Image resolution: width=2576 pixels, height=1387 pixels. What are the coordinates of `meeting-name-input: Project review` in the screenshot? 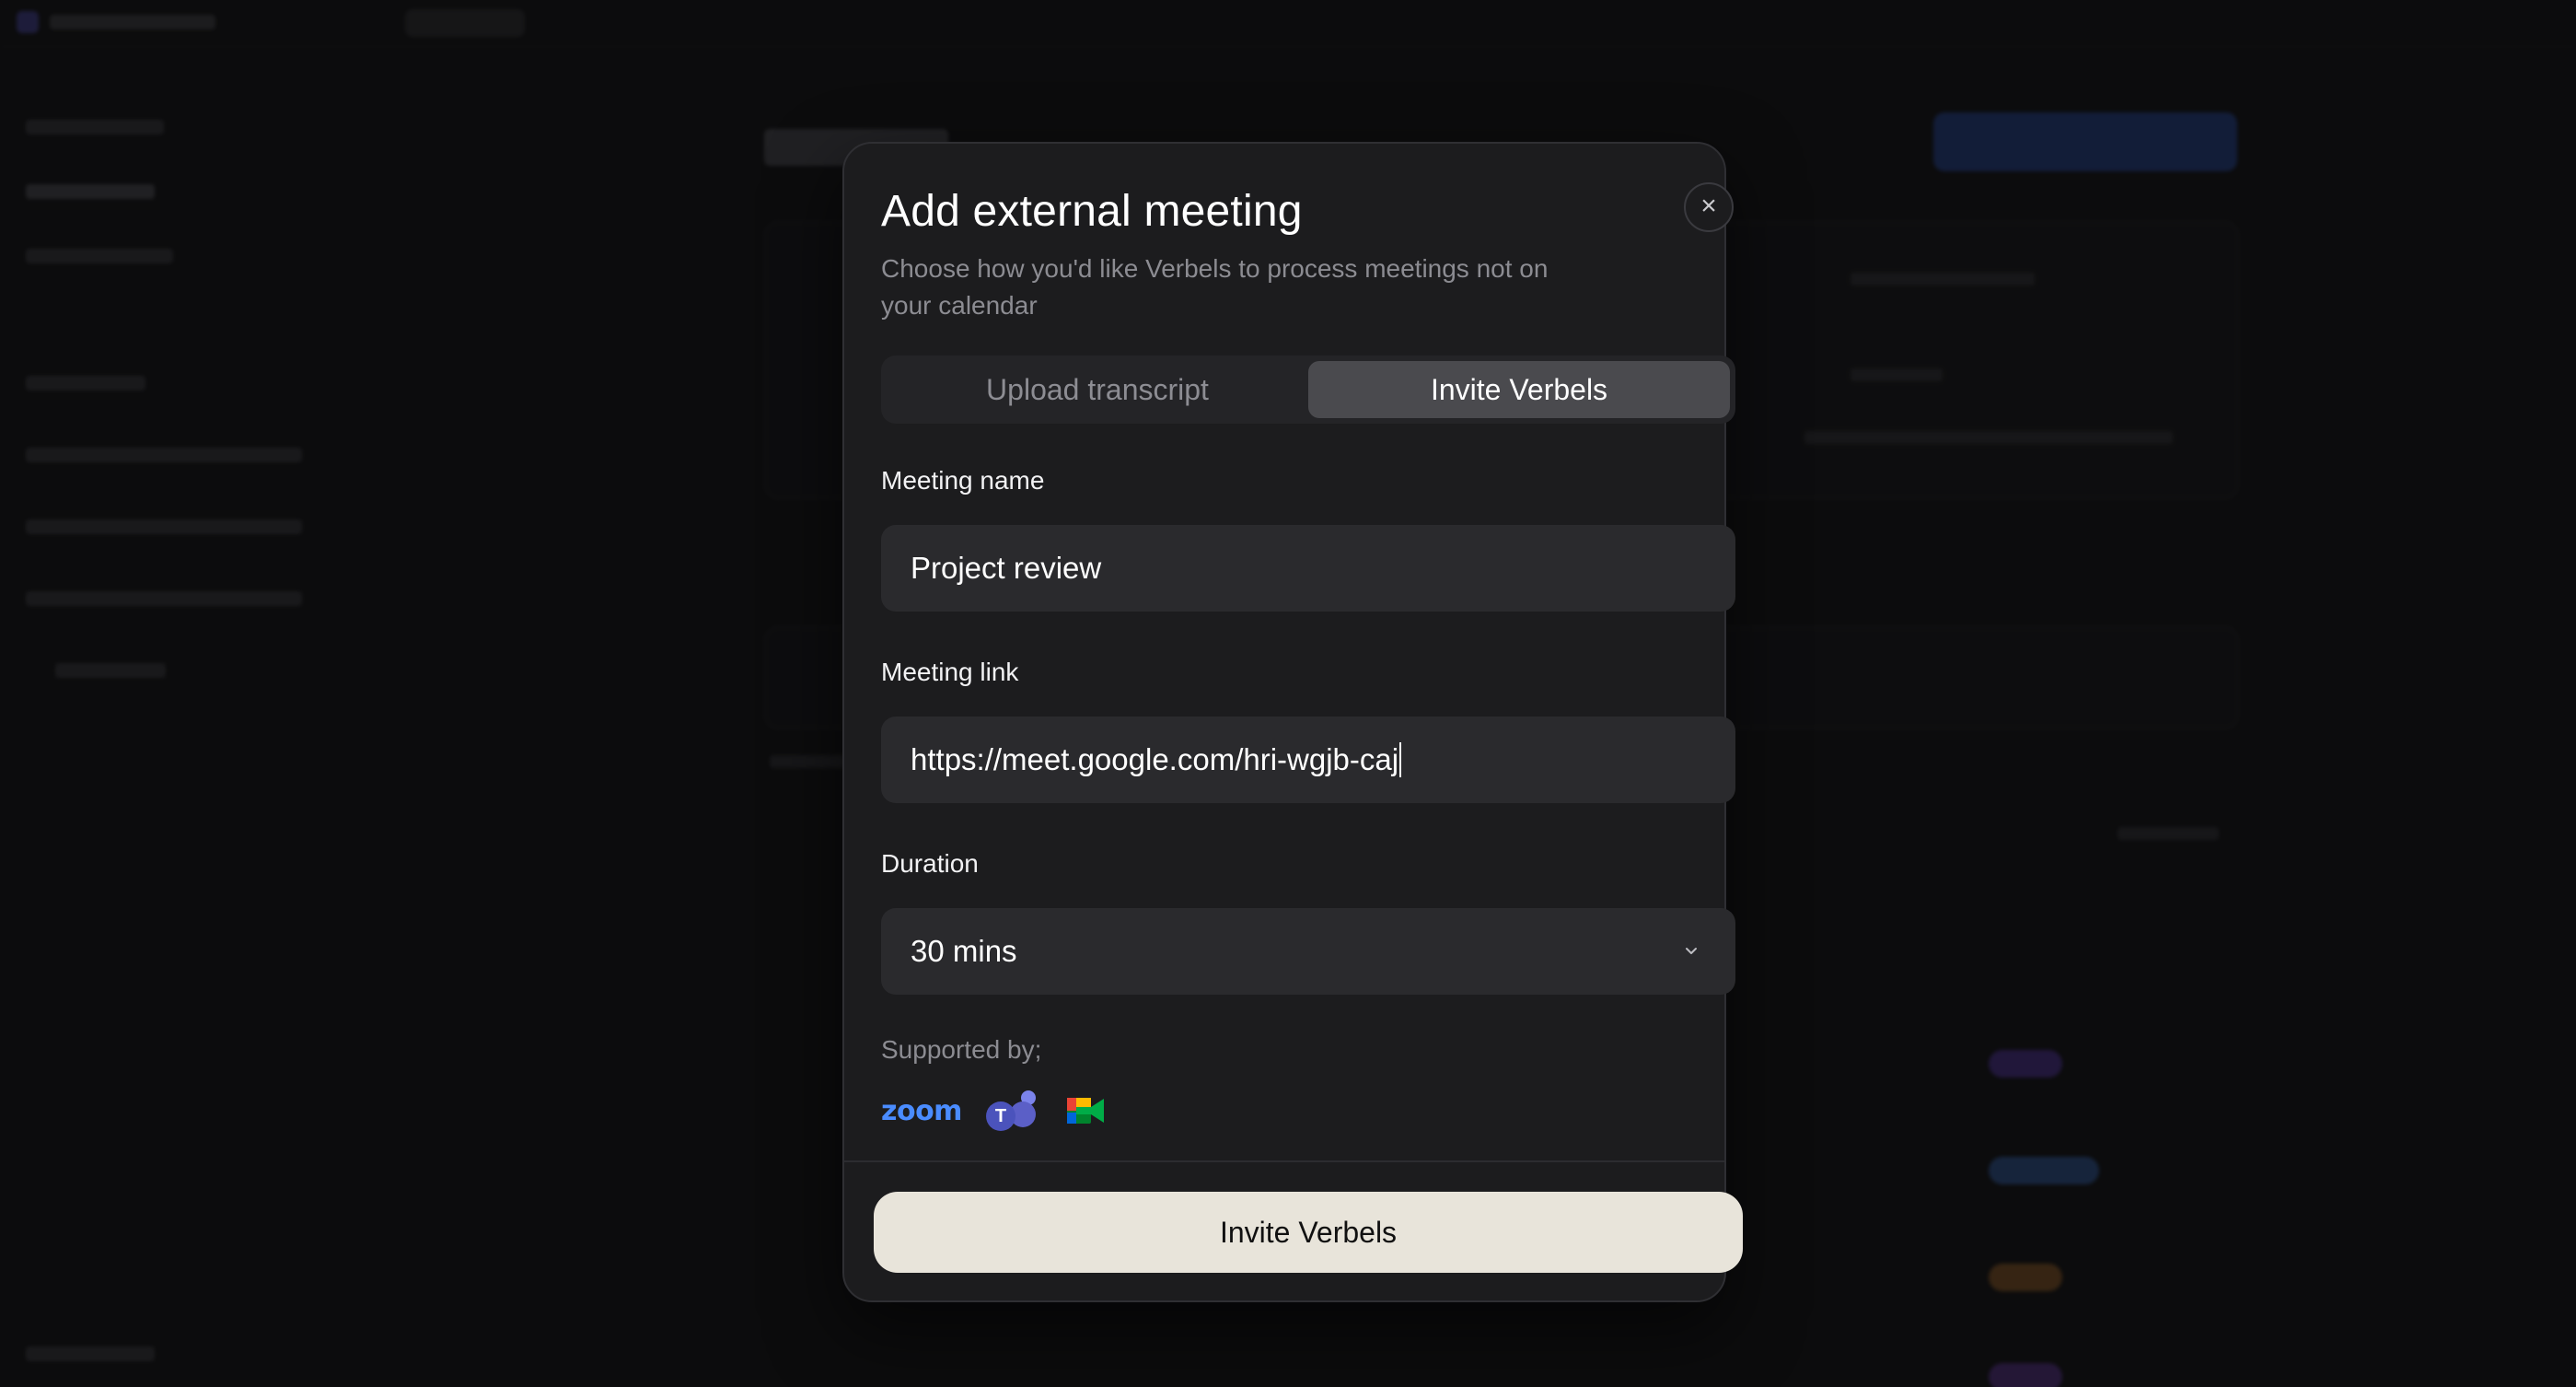 It's located at (1308, 568).